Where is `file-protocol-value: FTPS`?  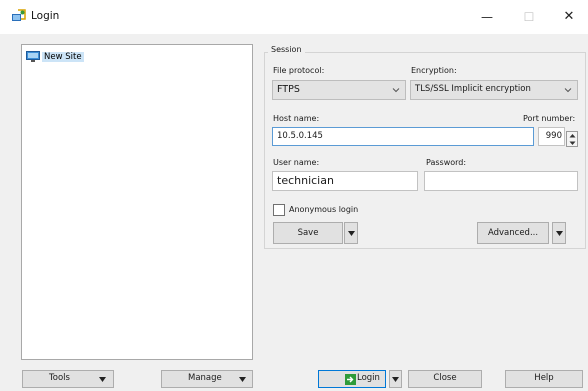 file-protocol-value: FTPS is located at coordinates (288, 89).